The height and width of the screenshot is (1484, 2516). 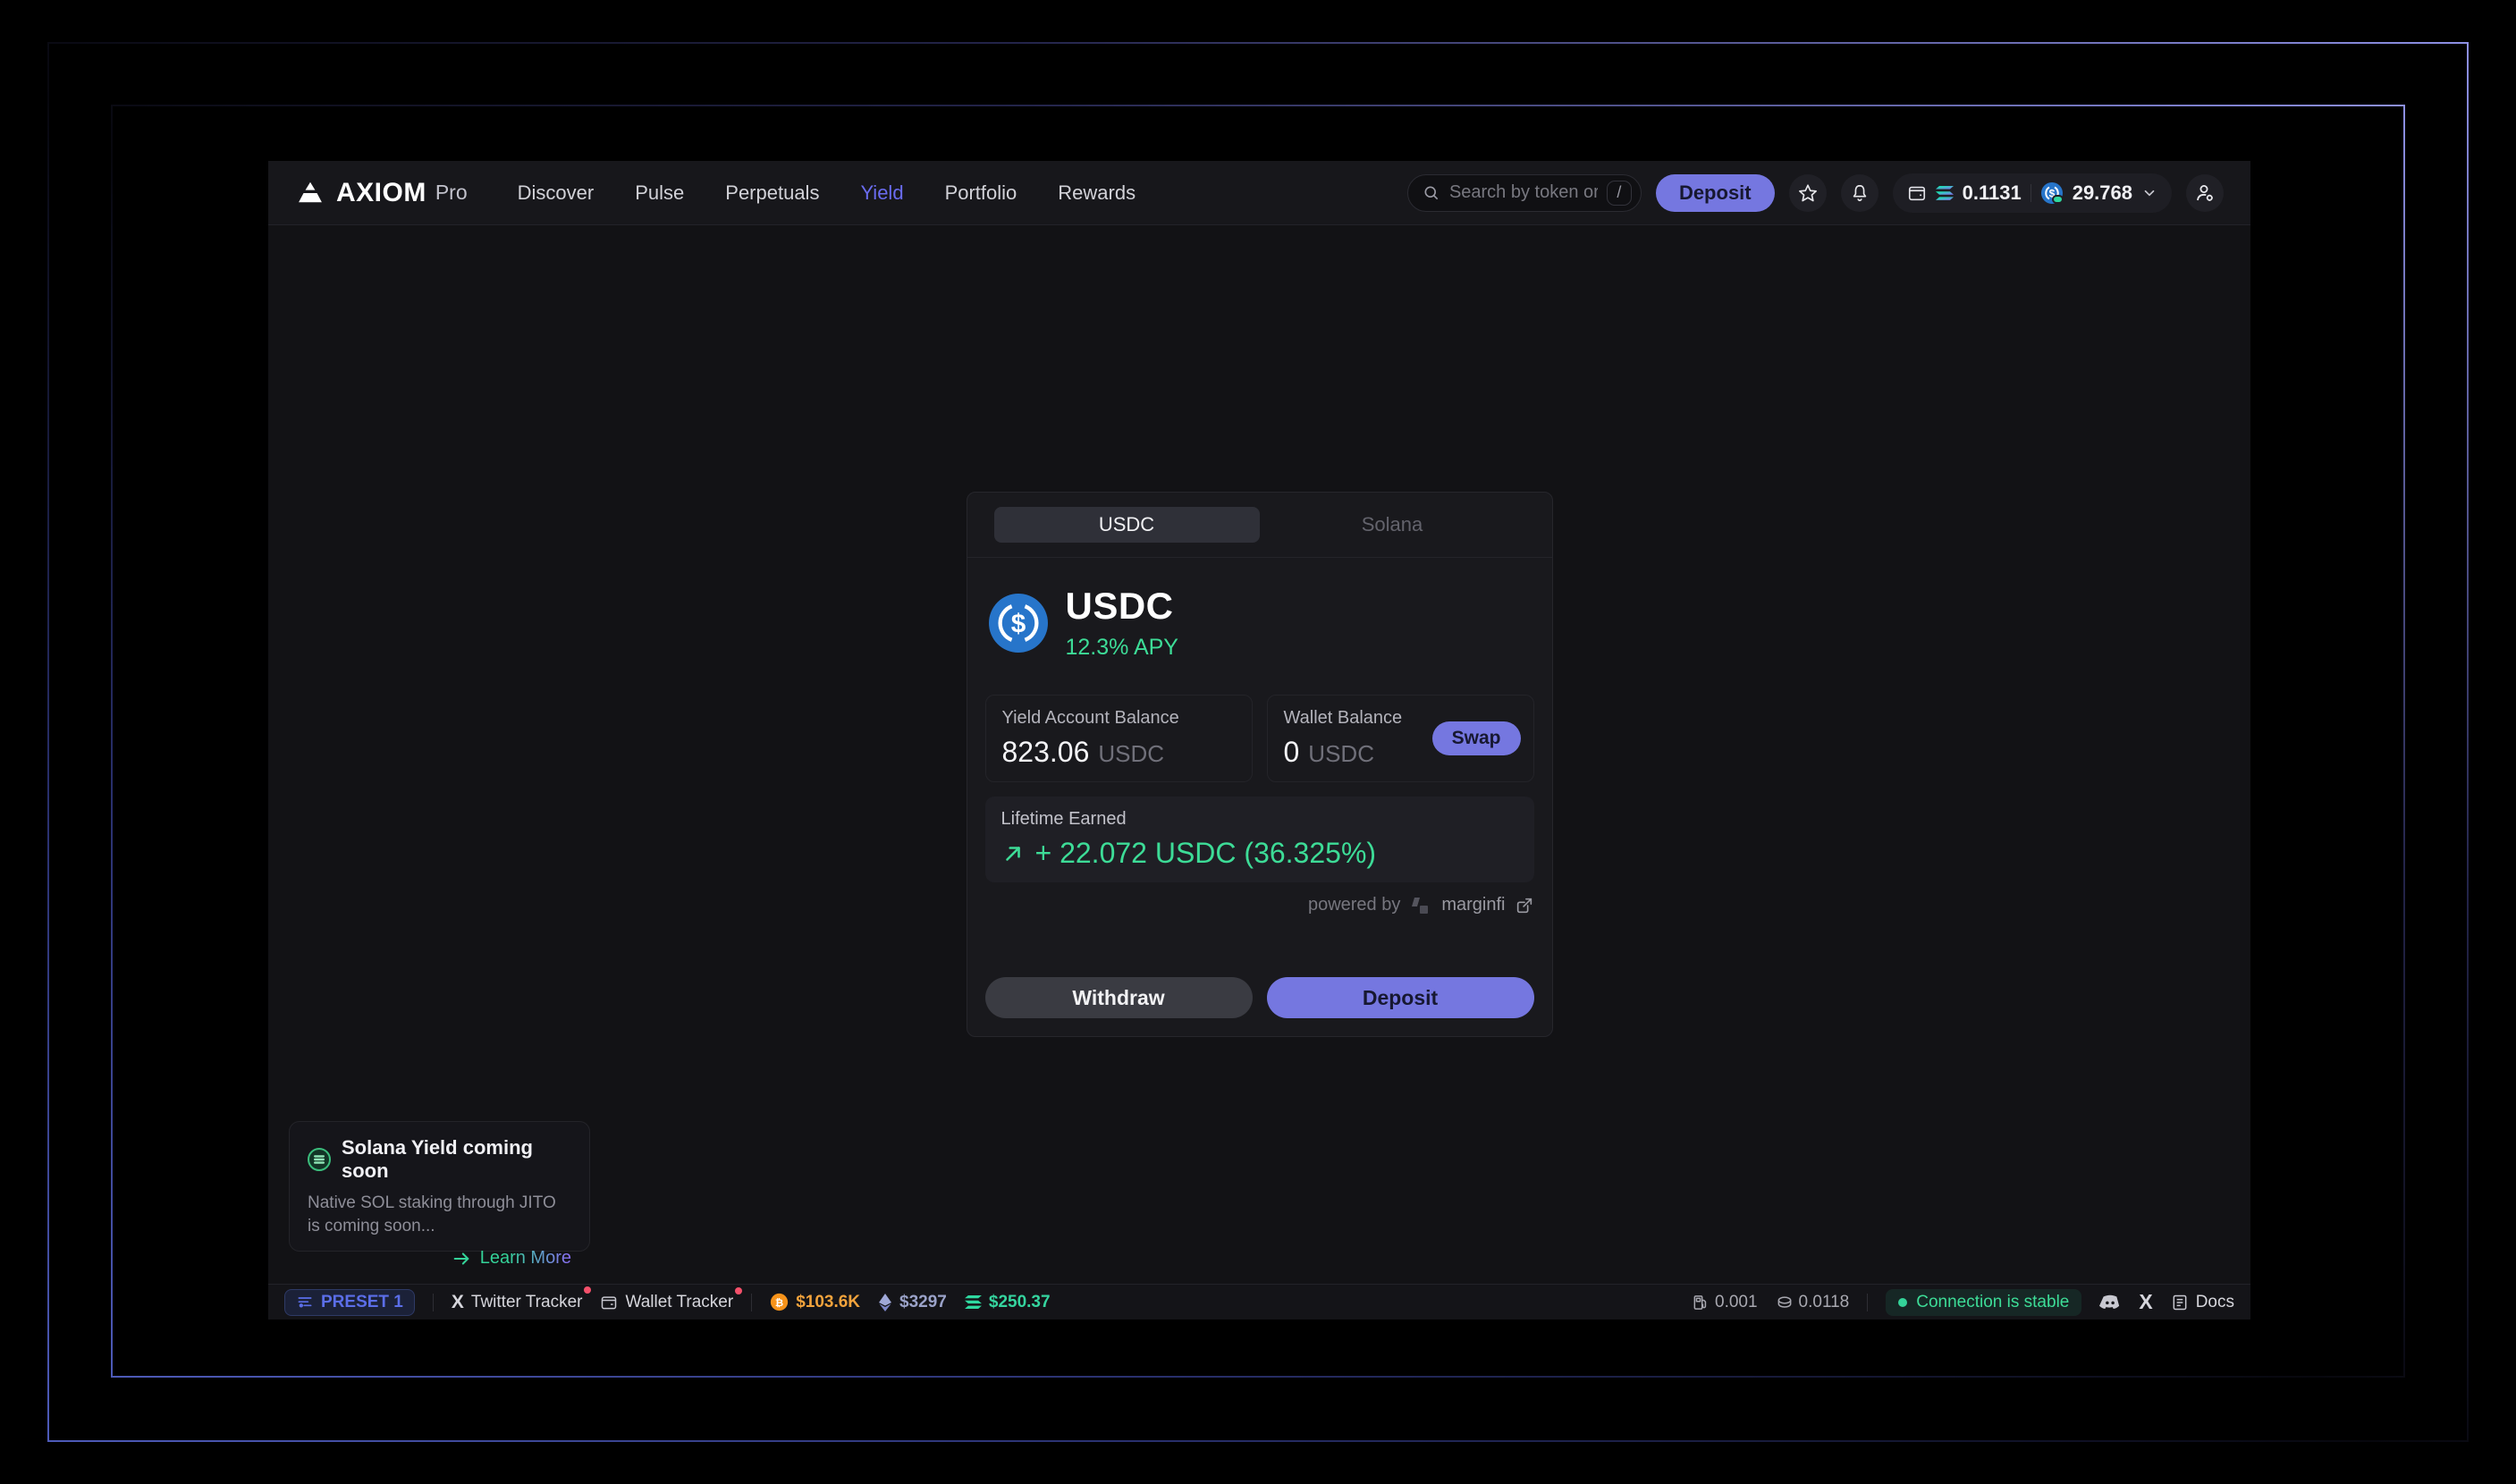 What do you see at coordinates (2145, 1302) in the screenshot?
I see `x-social-button: X` at bounding box center [2145, 1302].